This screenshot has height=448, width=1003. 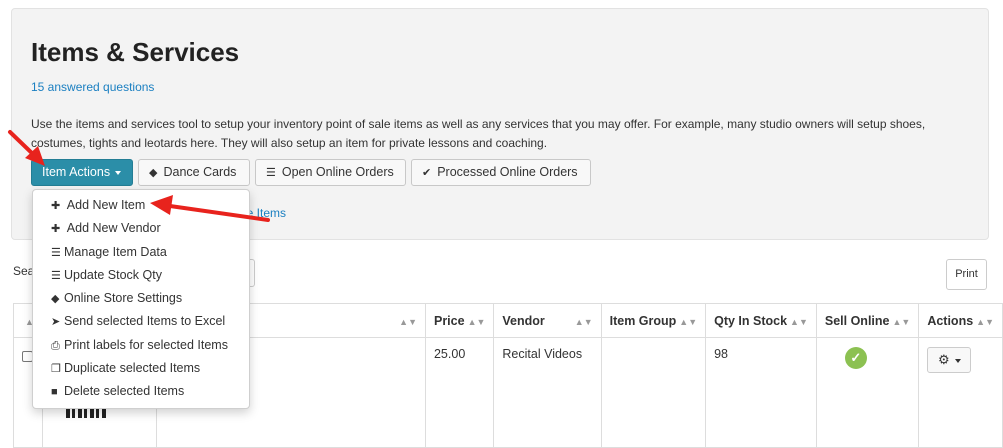 What do you see at coordinates (56, 322) in the screenshot?
I see `send-icon: ➤` at bounding box center [56, 322].